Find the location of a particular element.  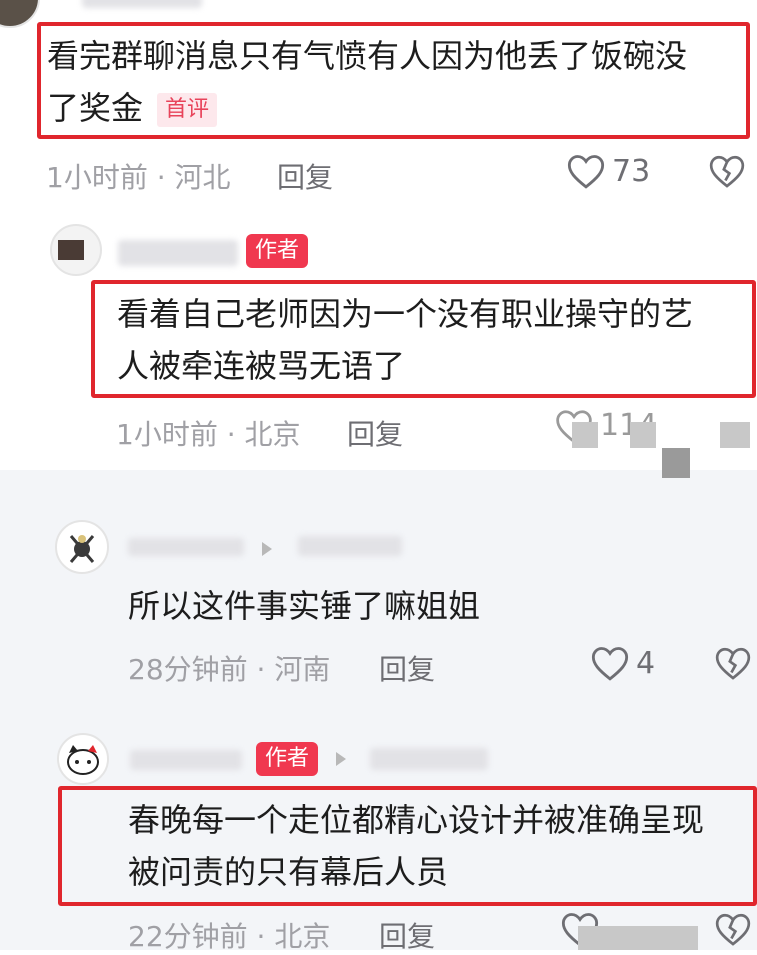

comment-meta: 1小时前 · 北京 is located at coordinates (208, 433).